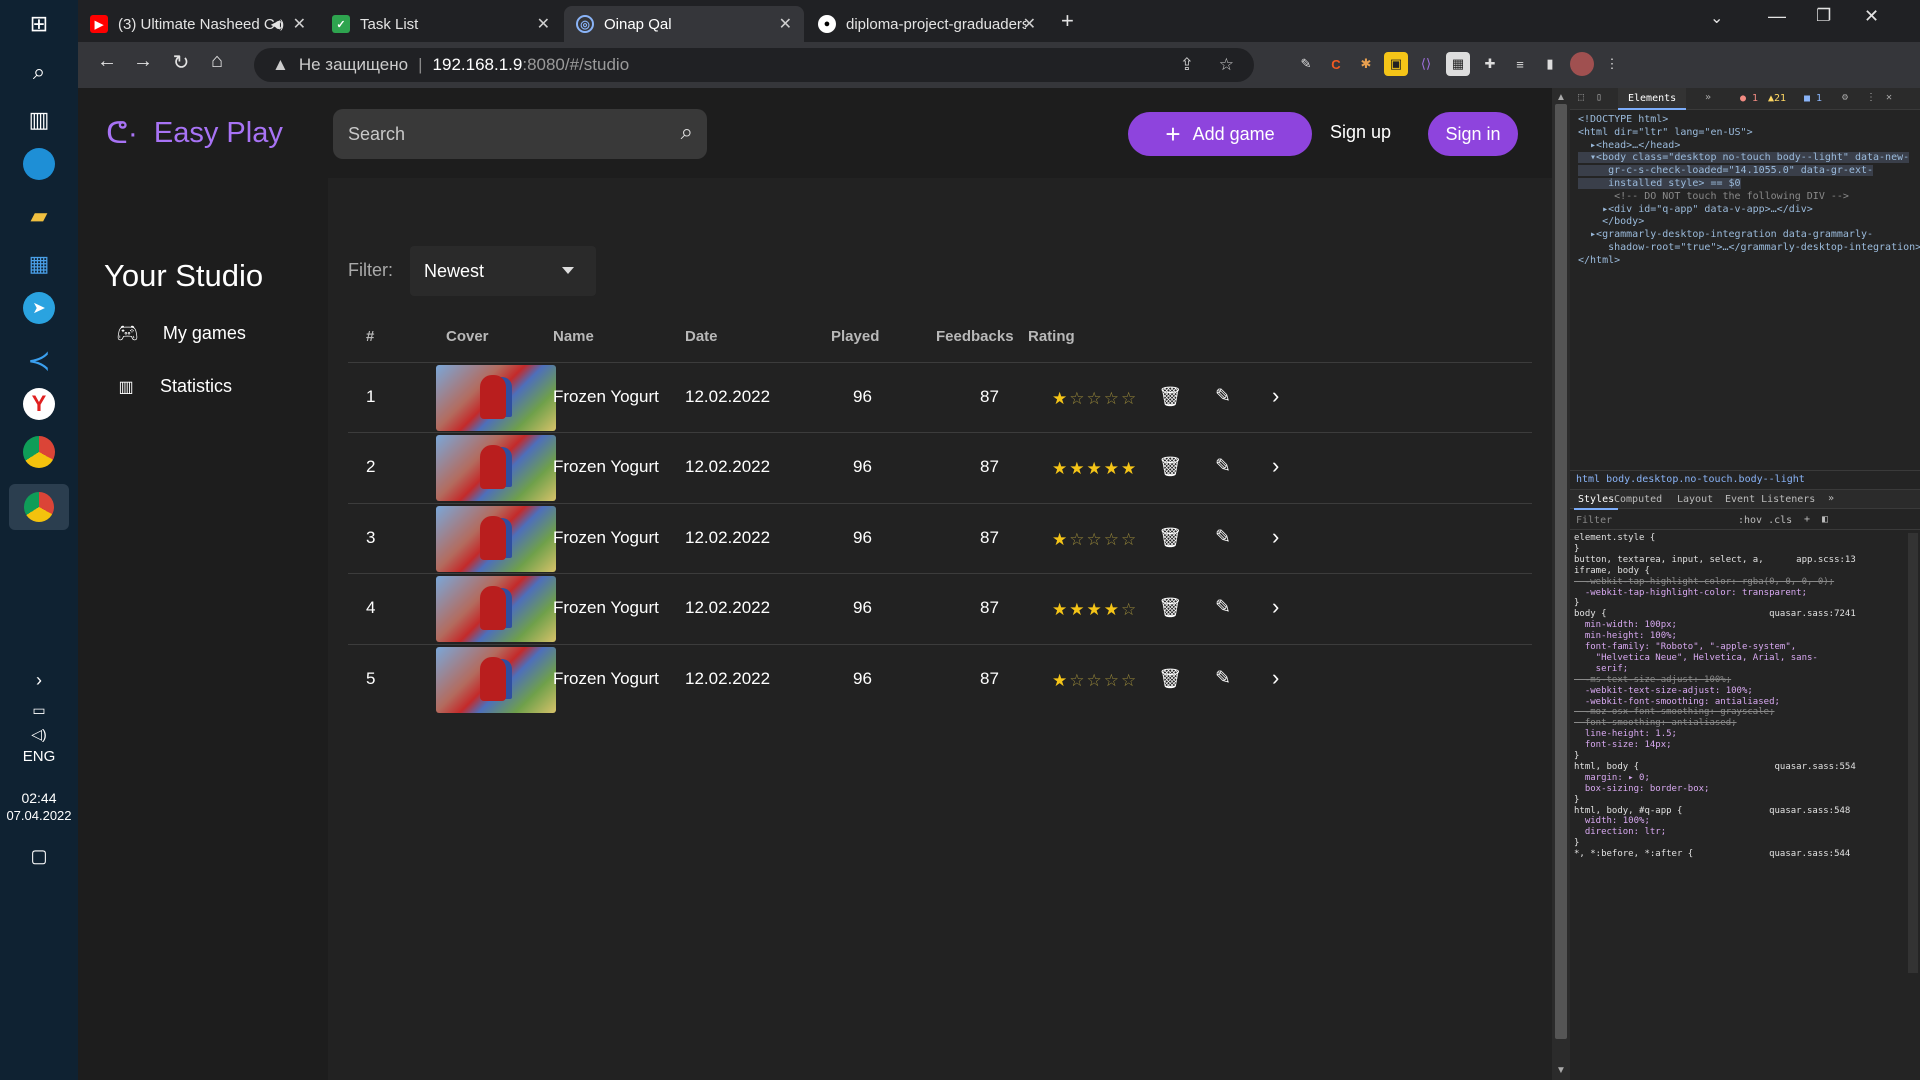 The width and height of the screenshot is (1920, 1080). Describe the element at coordinates (1612, 778) in the screenshot. I see `css-rule-line: margin: ▸ 0;` at that location.